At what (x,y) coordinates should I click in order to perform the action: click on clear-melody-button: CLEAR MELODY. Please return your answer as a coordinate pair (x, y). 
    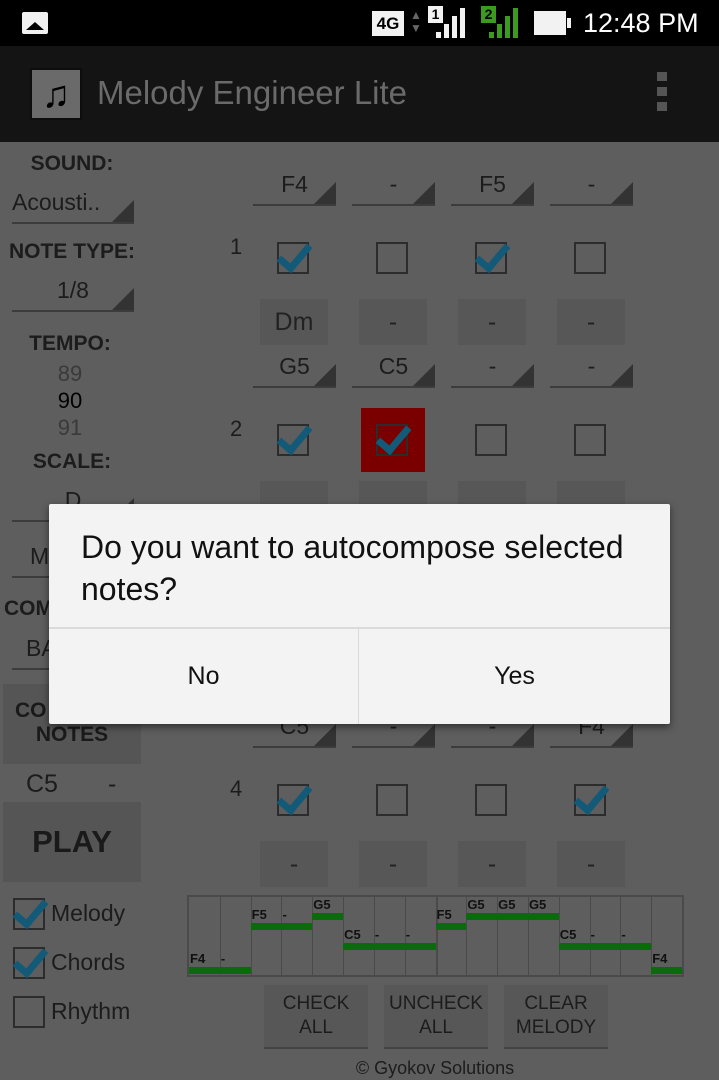
    Looking at the image, I should click on (556, 1016).